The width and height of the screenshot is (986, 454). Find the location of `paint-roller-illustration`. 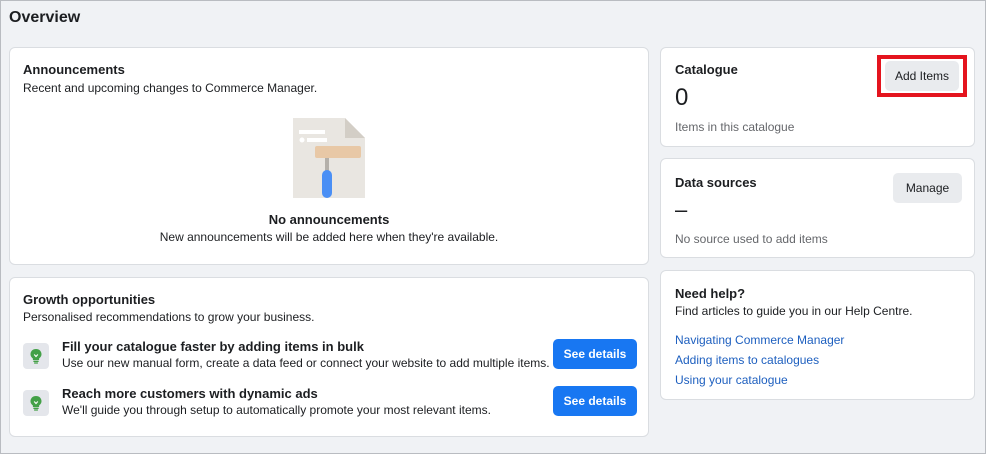

paint-roller-illustration is located at coordinates (329, 158).